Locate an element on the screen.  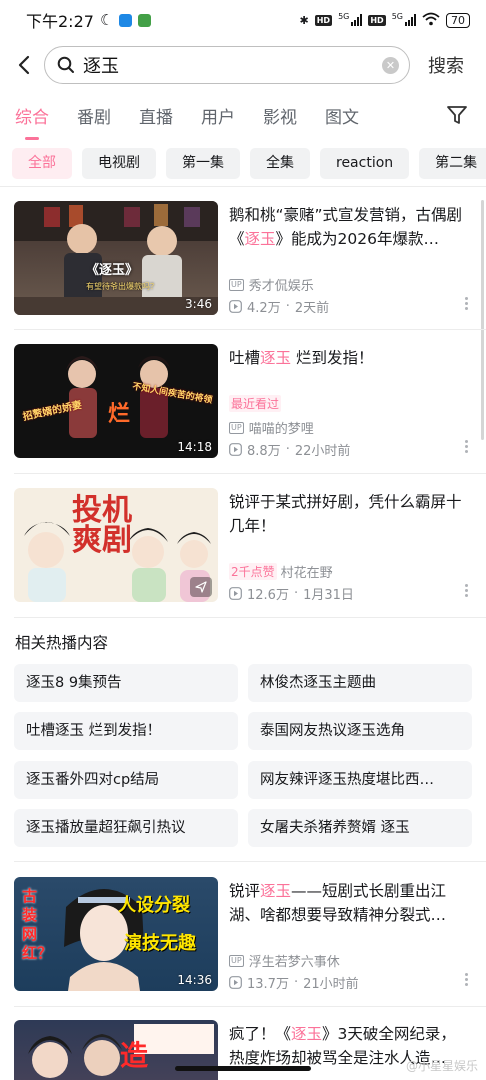
related-item: 女屠夫杀猪养赘婿 逐玉 is located at coordinates (360, 828).